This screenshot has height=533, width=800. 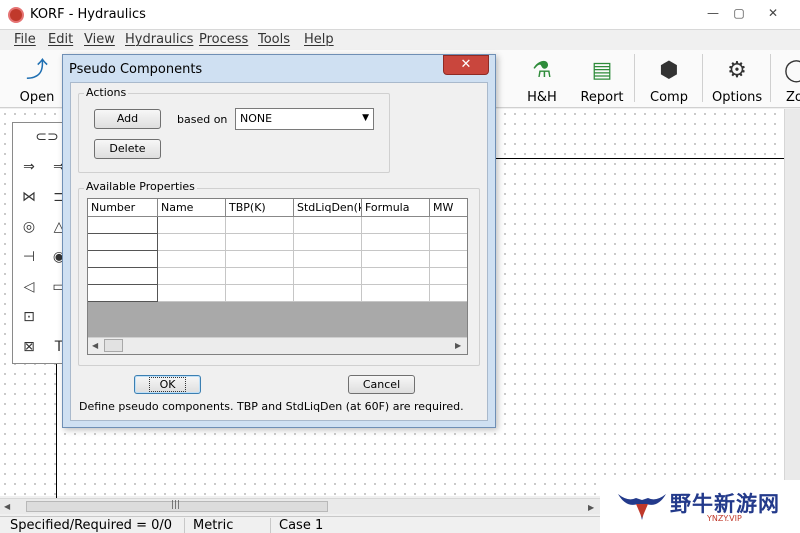 What do you see at coordinates (192, 208) in the screenshot?
I see `column-header-name: Name` at bounding box center [192, 208].